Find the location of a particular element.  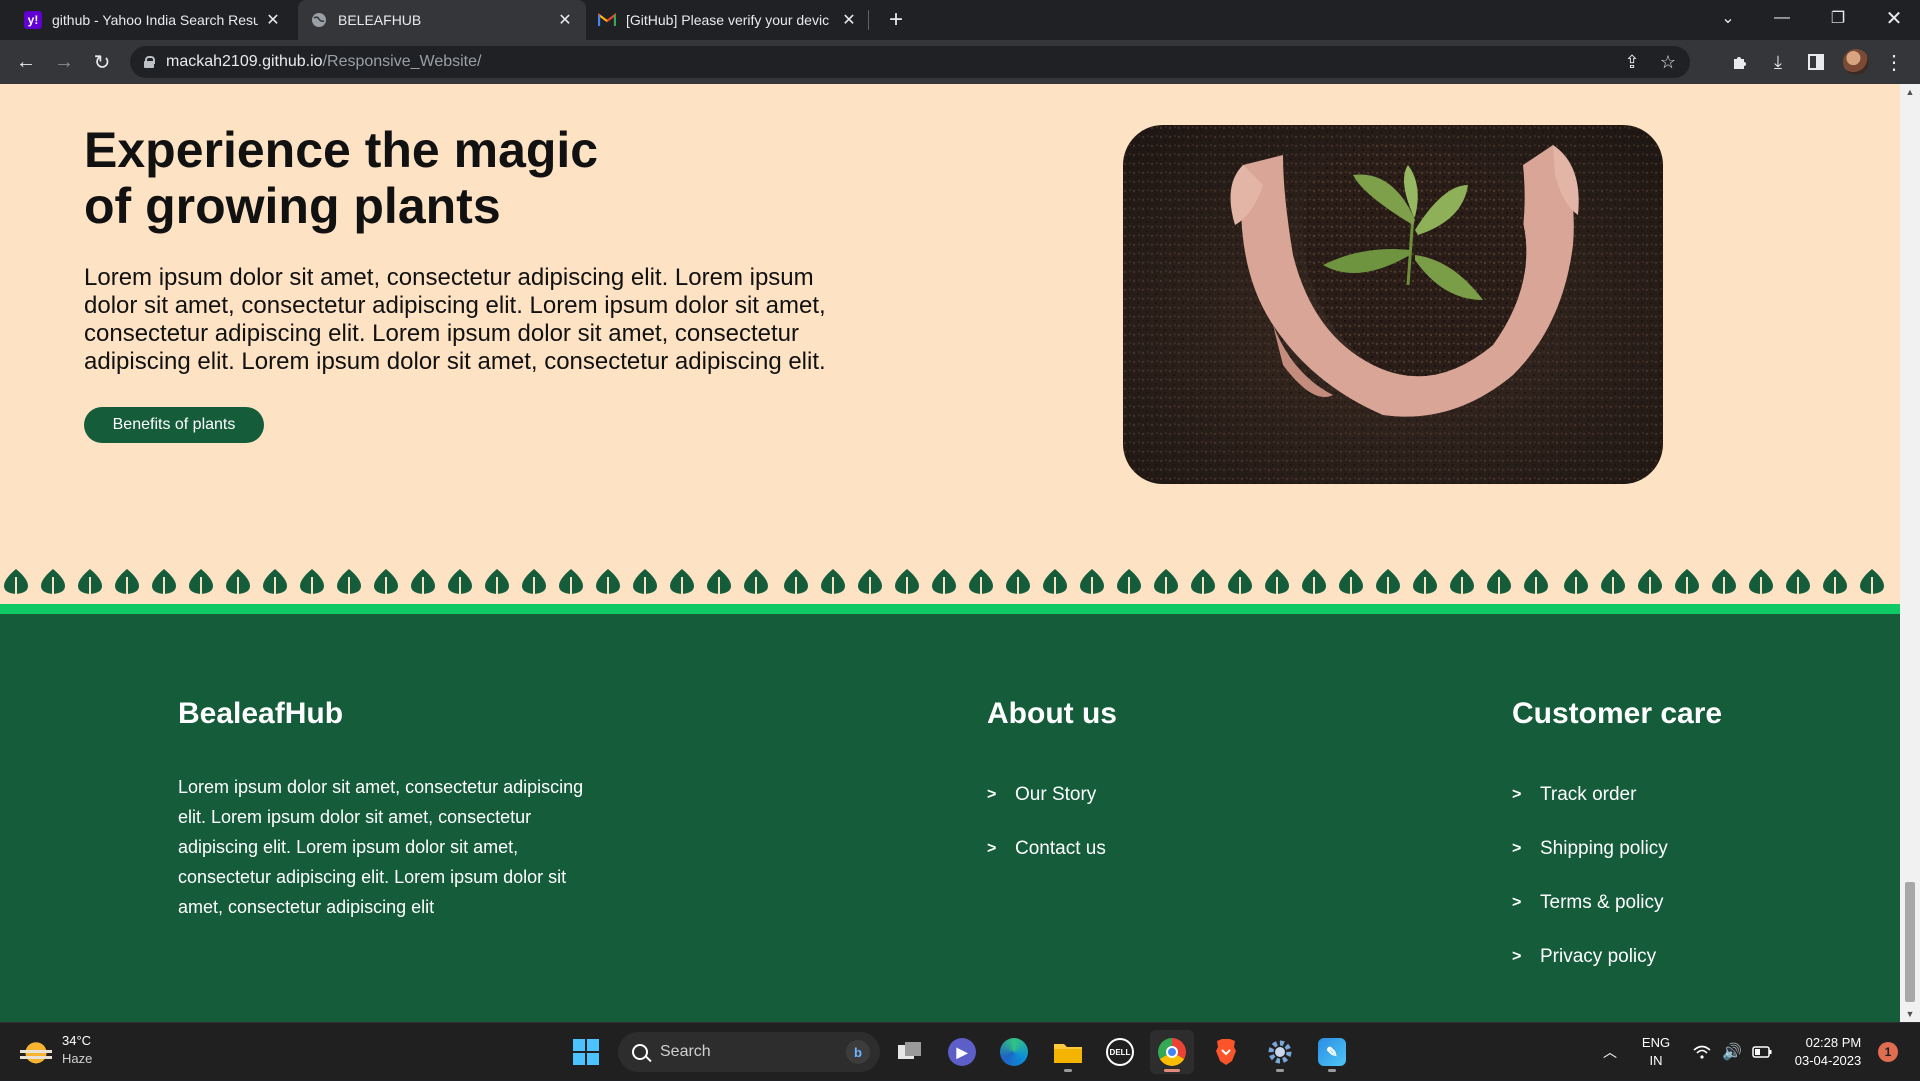

weather-condition: Haze is located at coordinates (77, 1058).